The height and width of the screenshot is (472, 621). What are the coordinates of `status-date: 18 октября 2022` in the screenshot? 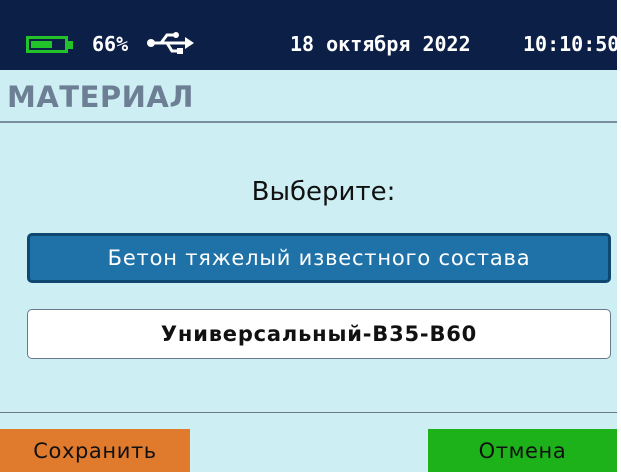 It's located at (380, 44).